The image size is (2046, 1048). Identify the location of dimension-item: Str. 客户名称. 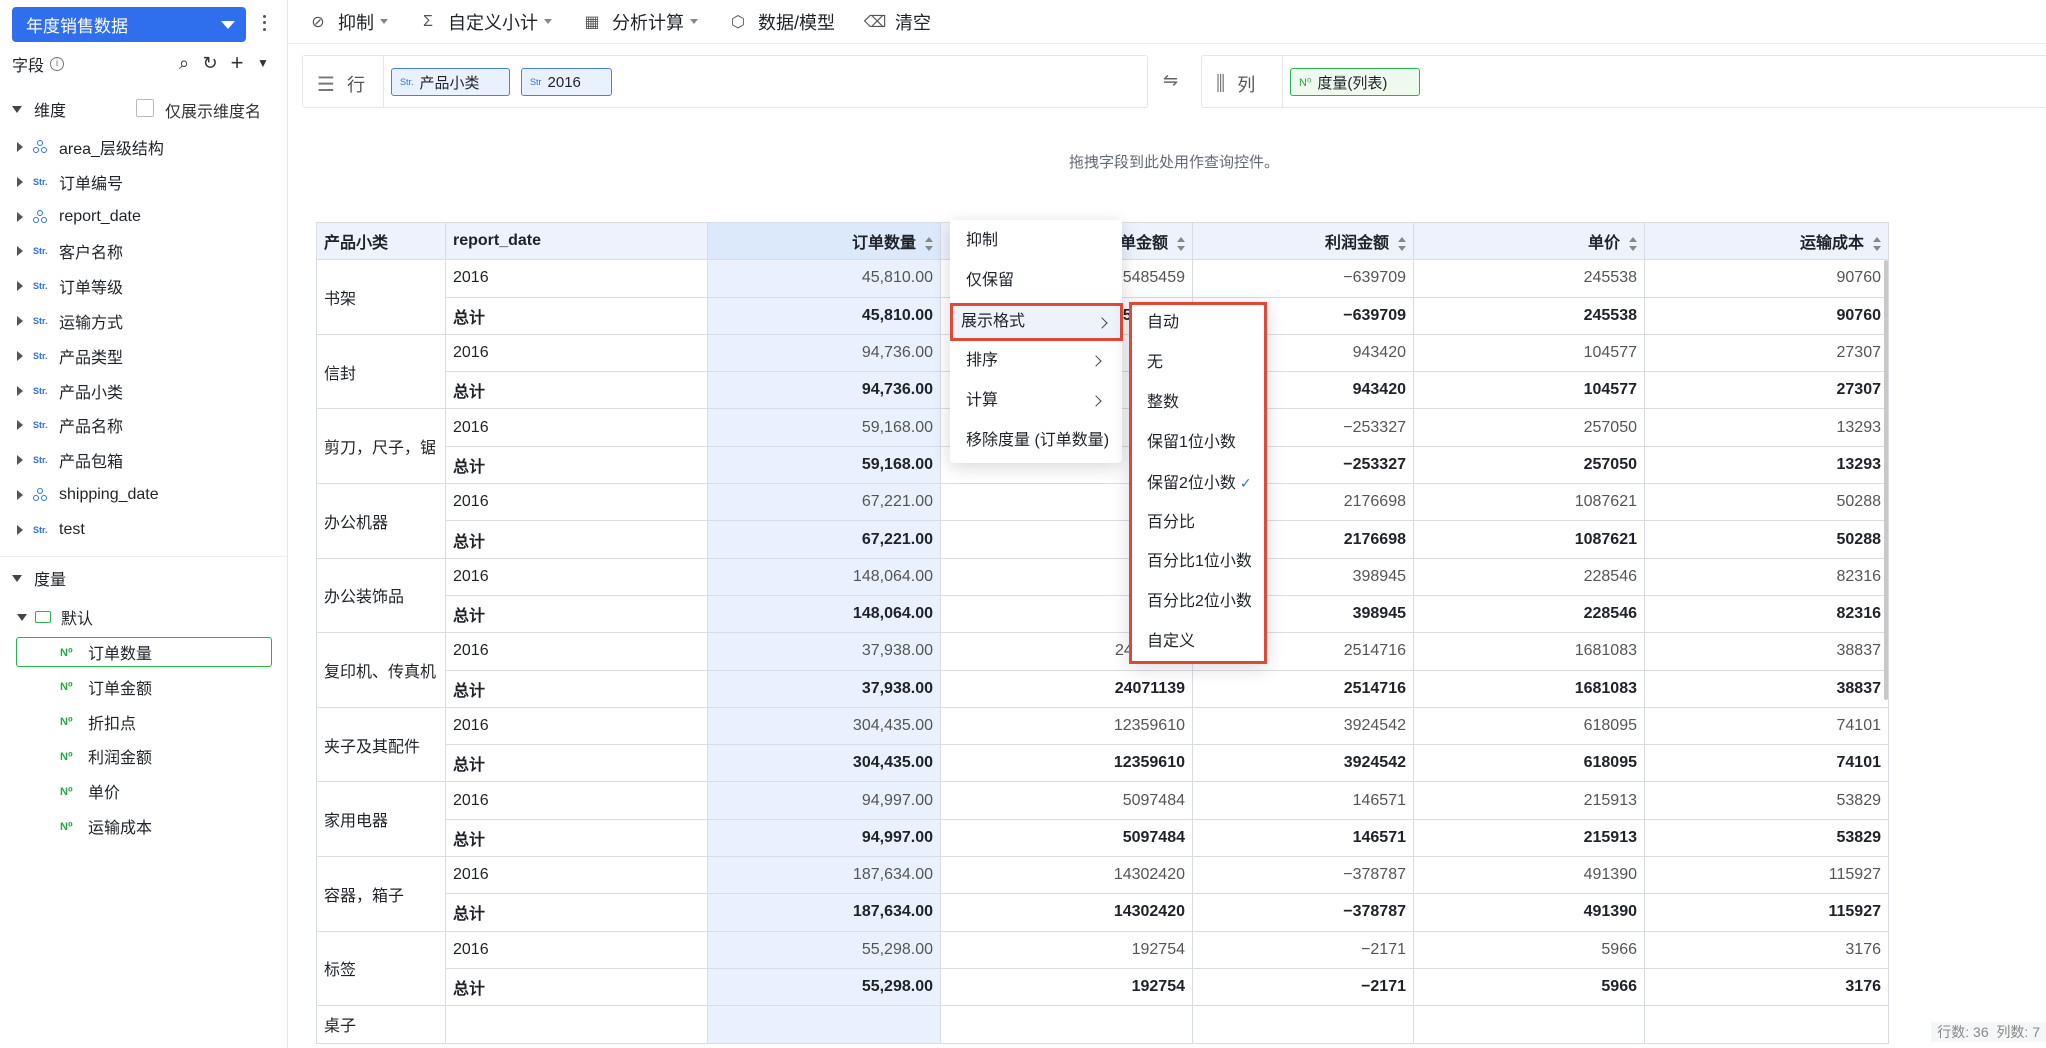
(70, 251).